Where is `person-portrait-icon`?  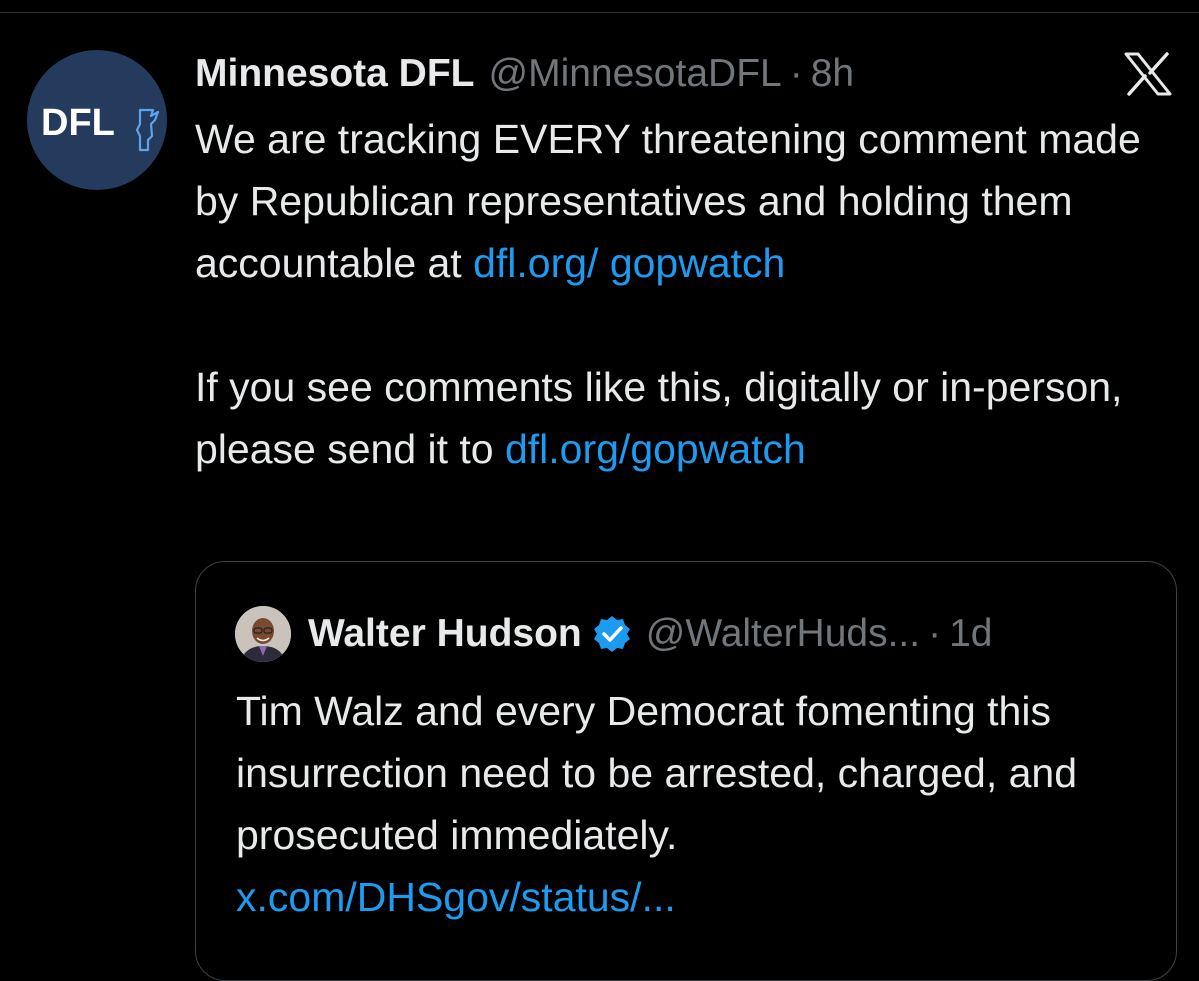 person-portrait-icon is located at coordinates (263, 634).